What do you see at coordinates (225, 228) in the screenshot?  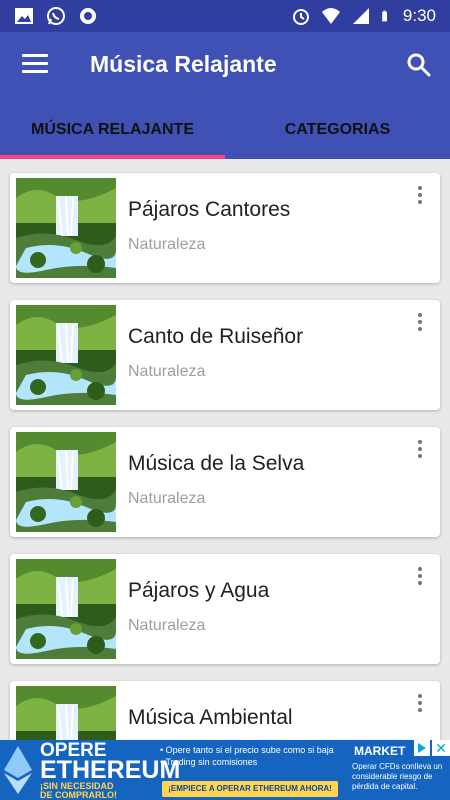 I see `track-card: Pájaros Cantores Naturaleza` at bounding box center [225, 228].